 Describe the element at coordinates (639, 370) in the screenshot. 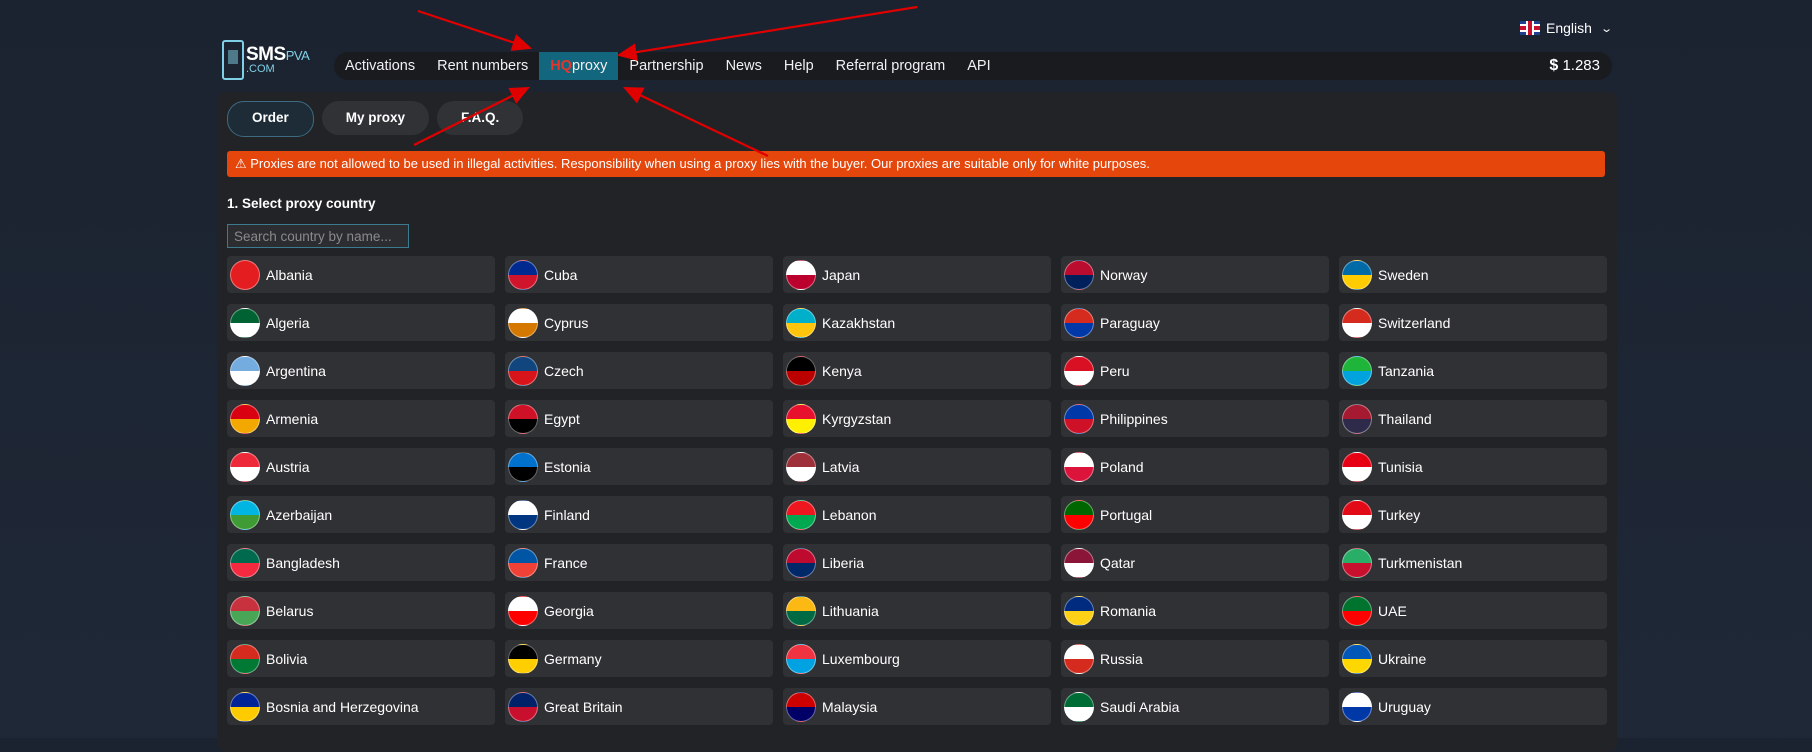

I see `country-item: Czech` at that location.